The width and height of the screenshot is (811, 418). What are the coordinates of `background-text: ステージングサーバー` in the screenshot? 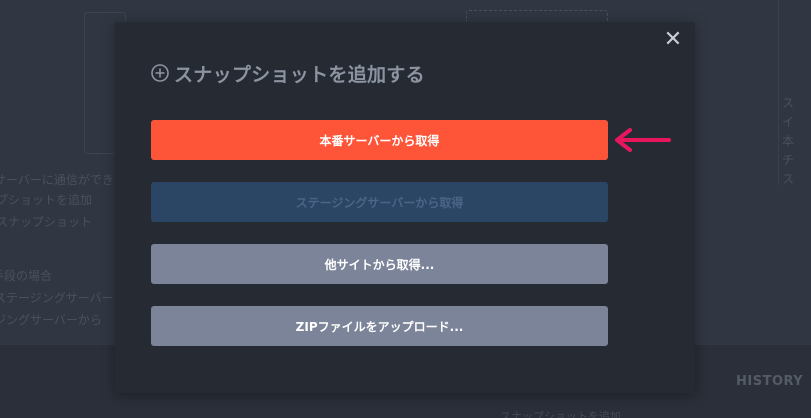 It's located at (57, 298).